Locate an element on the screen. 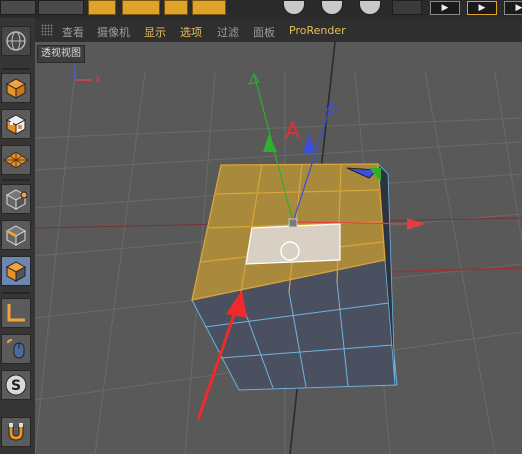 The image size is (522, 454). svg-text: S is located at coordinates (16, 386).